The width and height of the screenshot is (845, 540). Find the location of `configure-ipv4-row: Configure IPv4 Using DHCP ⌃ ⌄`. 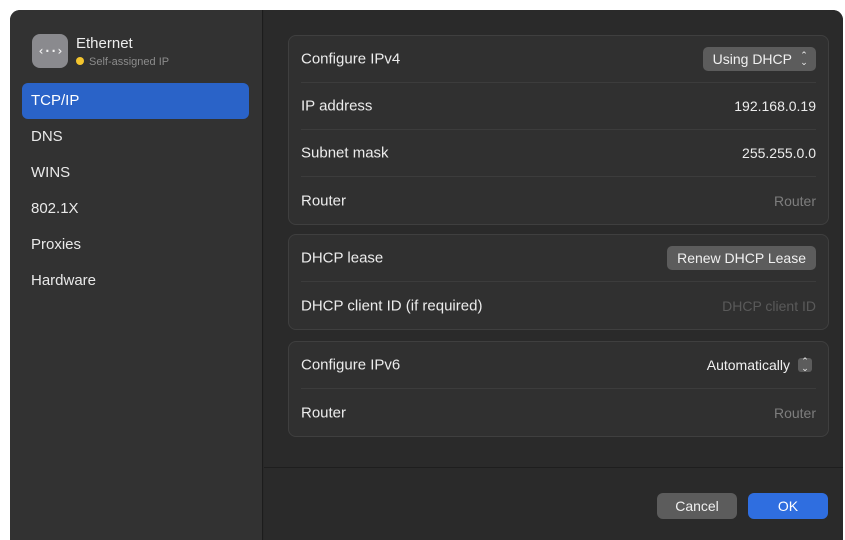

configure-ipv4-row: Configure IPv4 Using DHCP ⌃ ⌄ is located at coordinates (558, 59).